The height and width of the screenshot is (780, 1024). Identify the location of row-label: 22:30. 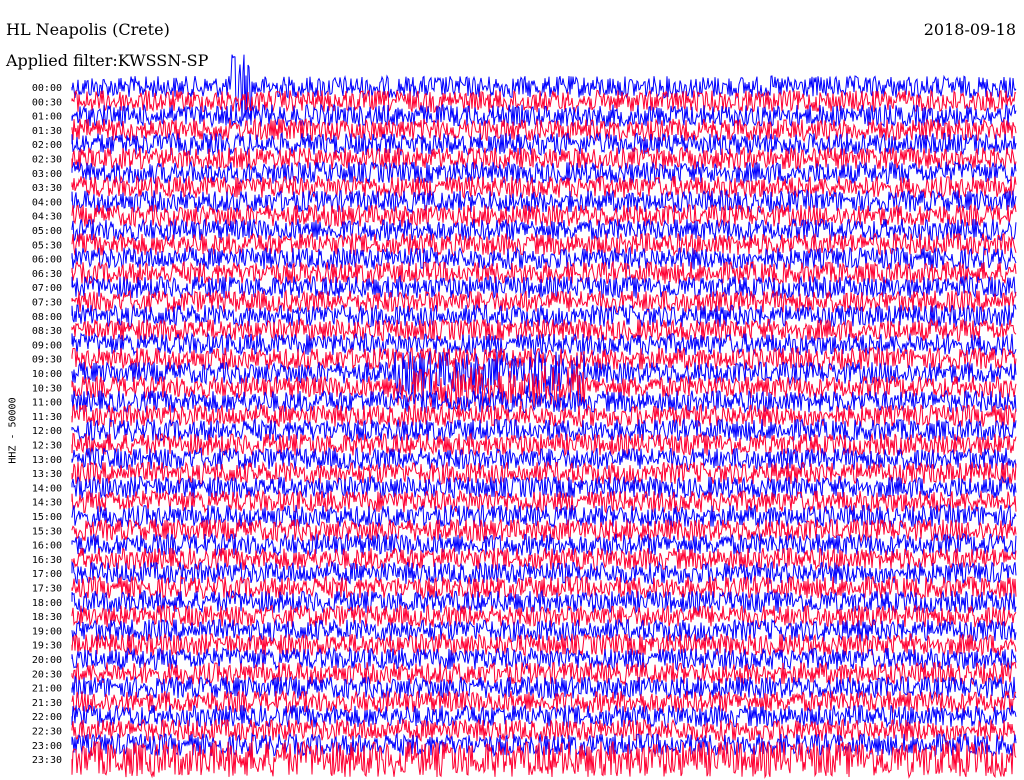
(47, 732).